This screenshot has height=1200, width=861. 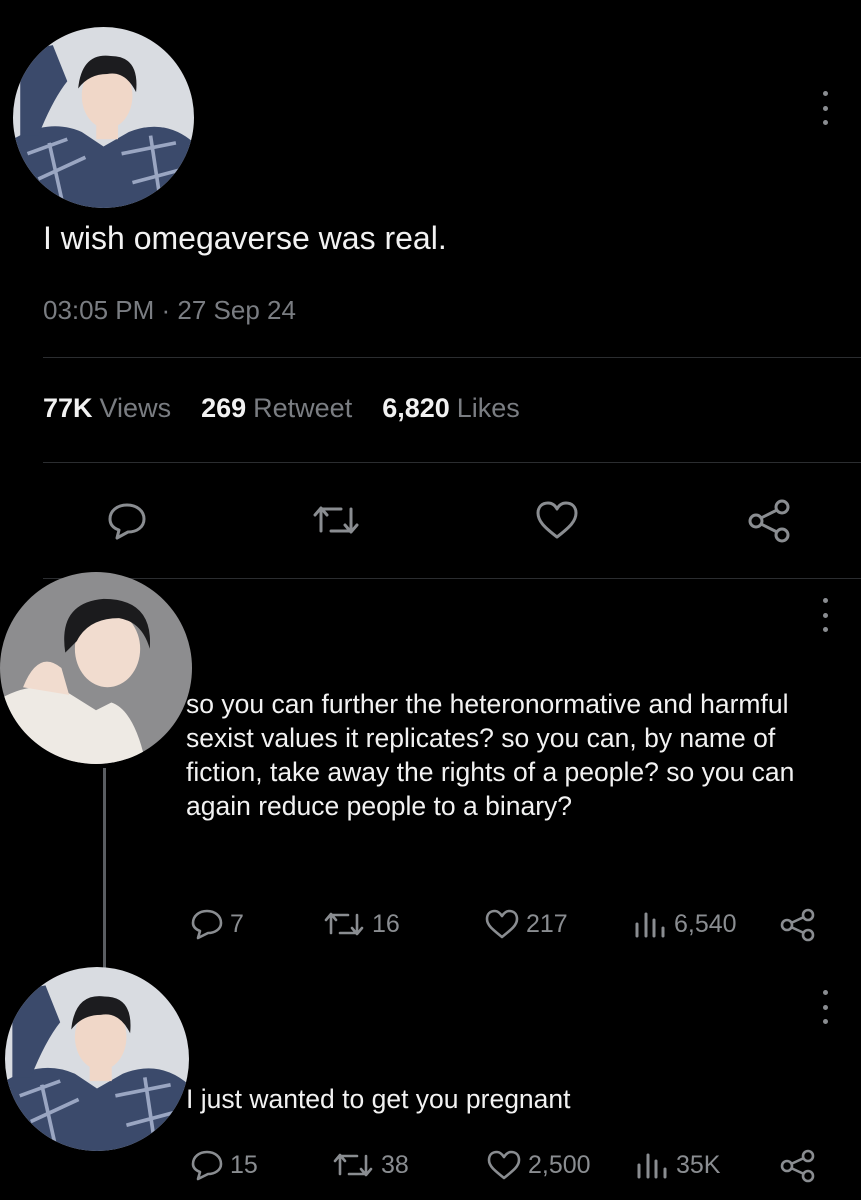 What do you see at coordinates (395, 1164) in the screenshot?
I see `retweet-count: 38` at bounding box center [395, 1164].